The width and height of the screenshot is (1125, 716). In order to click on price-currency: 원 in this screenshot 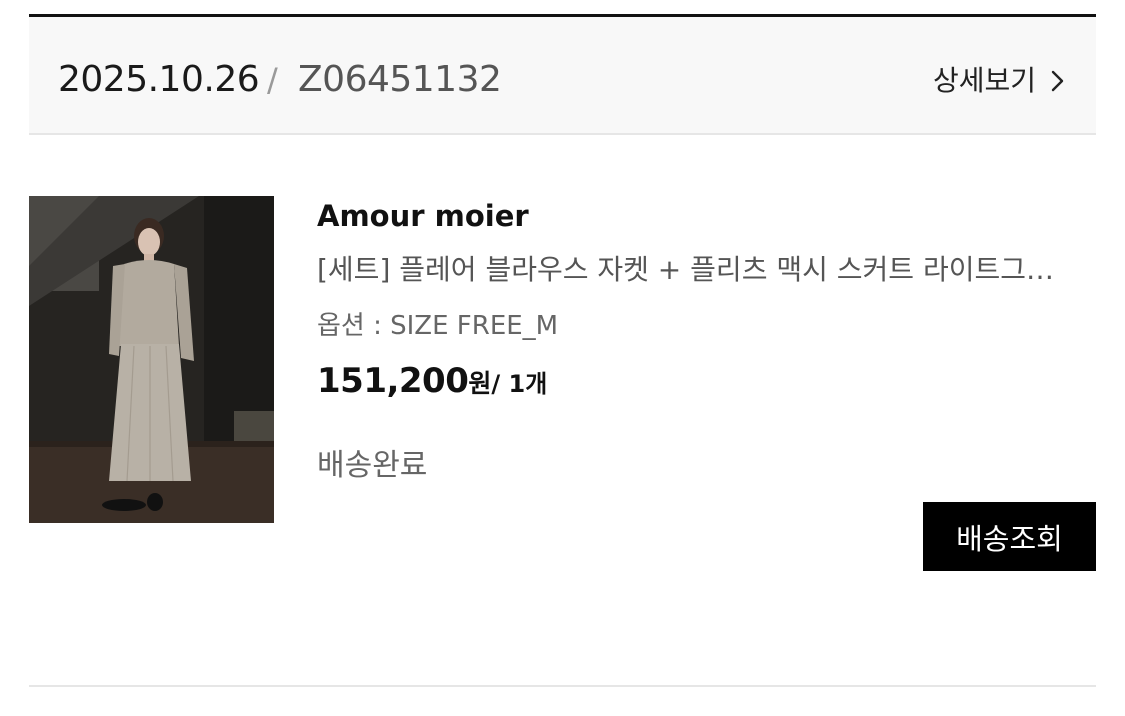, I will do `click(480, 383)`.